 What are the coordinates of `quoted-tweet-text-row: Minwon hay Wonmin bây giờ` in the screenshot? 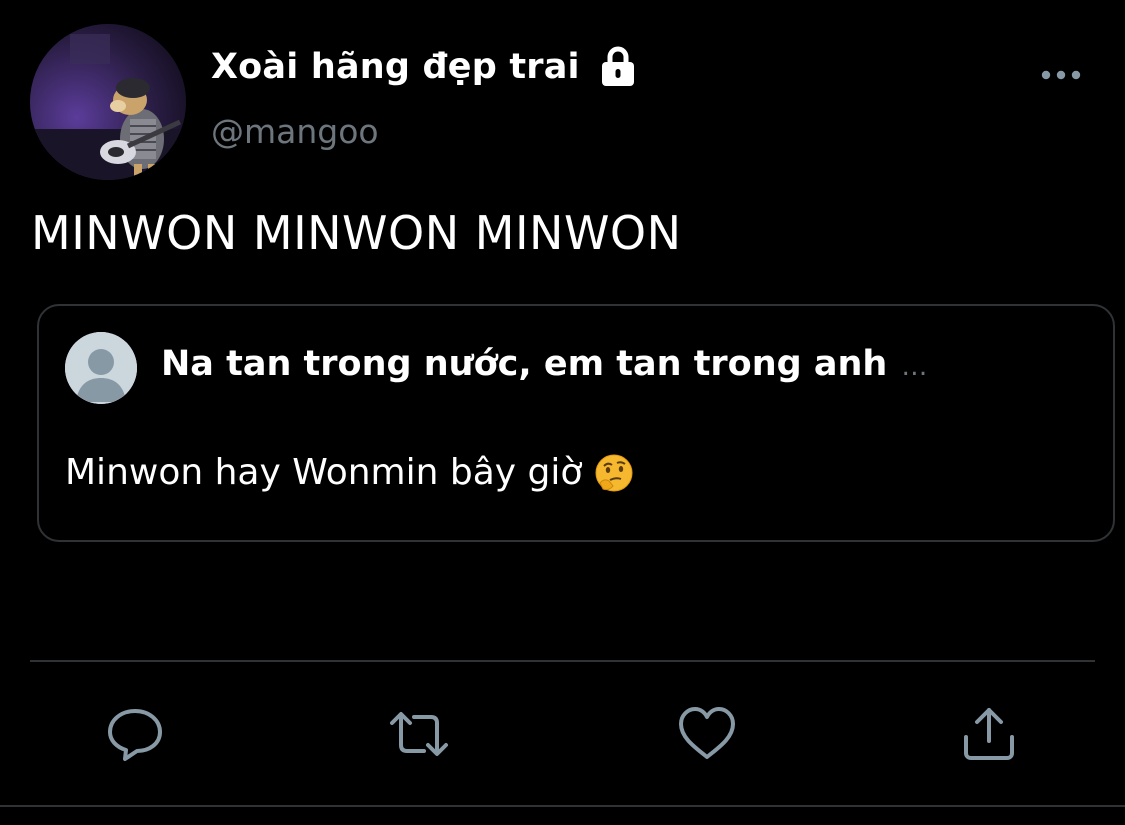 It's located at (349, 472).